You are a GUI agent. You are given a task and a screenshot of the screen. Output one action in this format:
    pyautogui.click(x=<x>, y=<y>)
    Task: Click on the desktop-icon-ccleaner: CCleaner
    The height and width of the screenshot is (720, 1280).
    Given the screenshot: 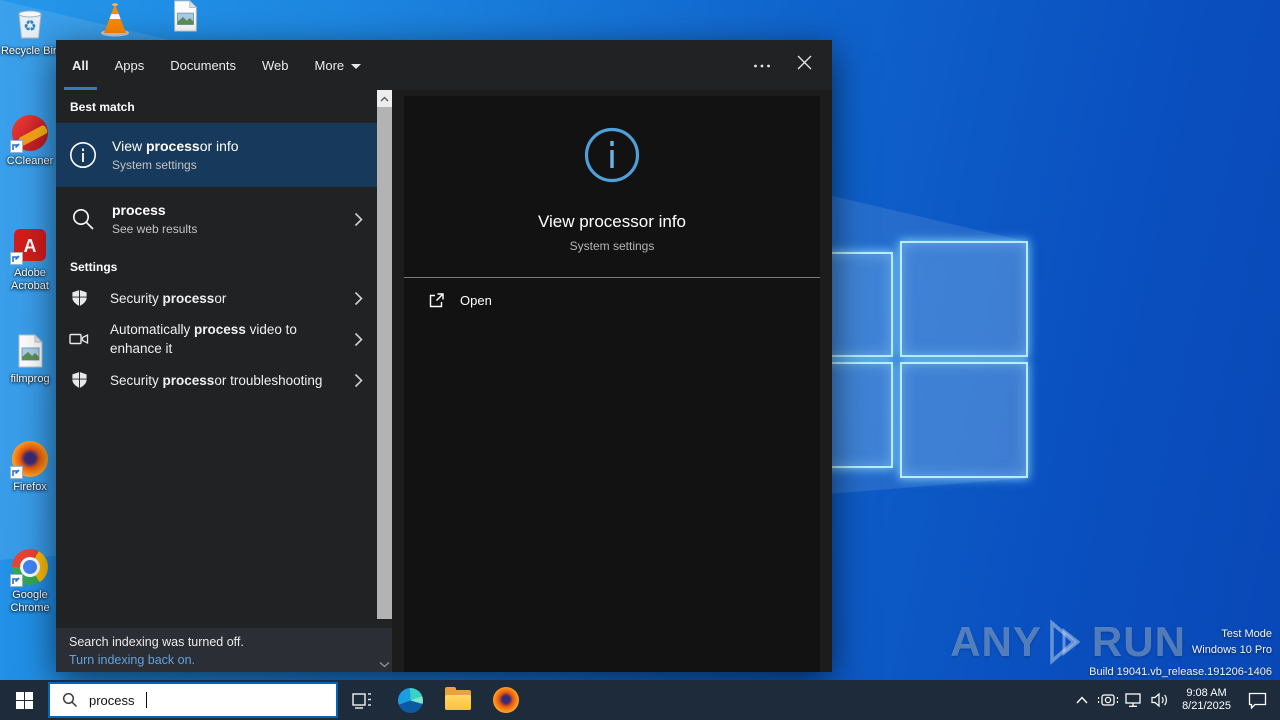 What is the action you would take?
    pyautogui.click(x=31, y=141)
    